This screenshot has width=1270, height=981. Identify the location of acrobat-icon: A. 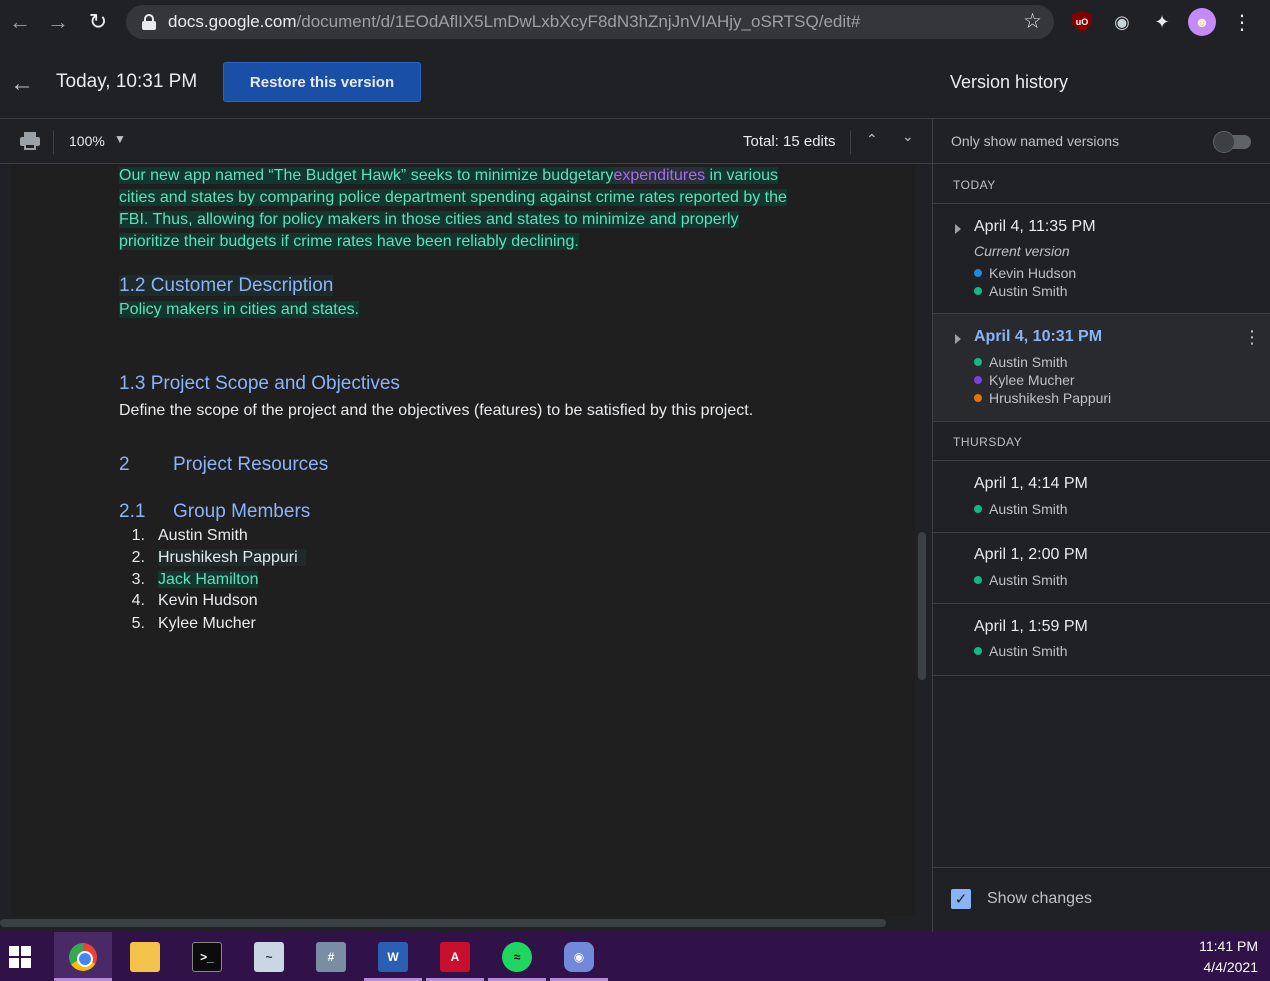
(455, 956).